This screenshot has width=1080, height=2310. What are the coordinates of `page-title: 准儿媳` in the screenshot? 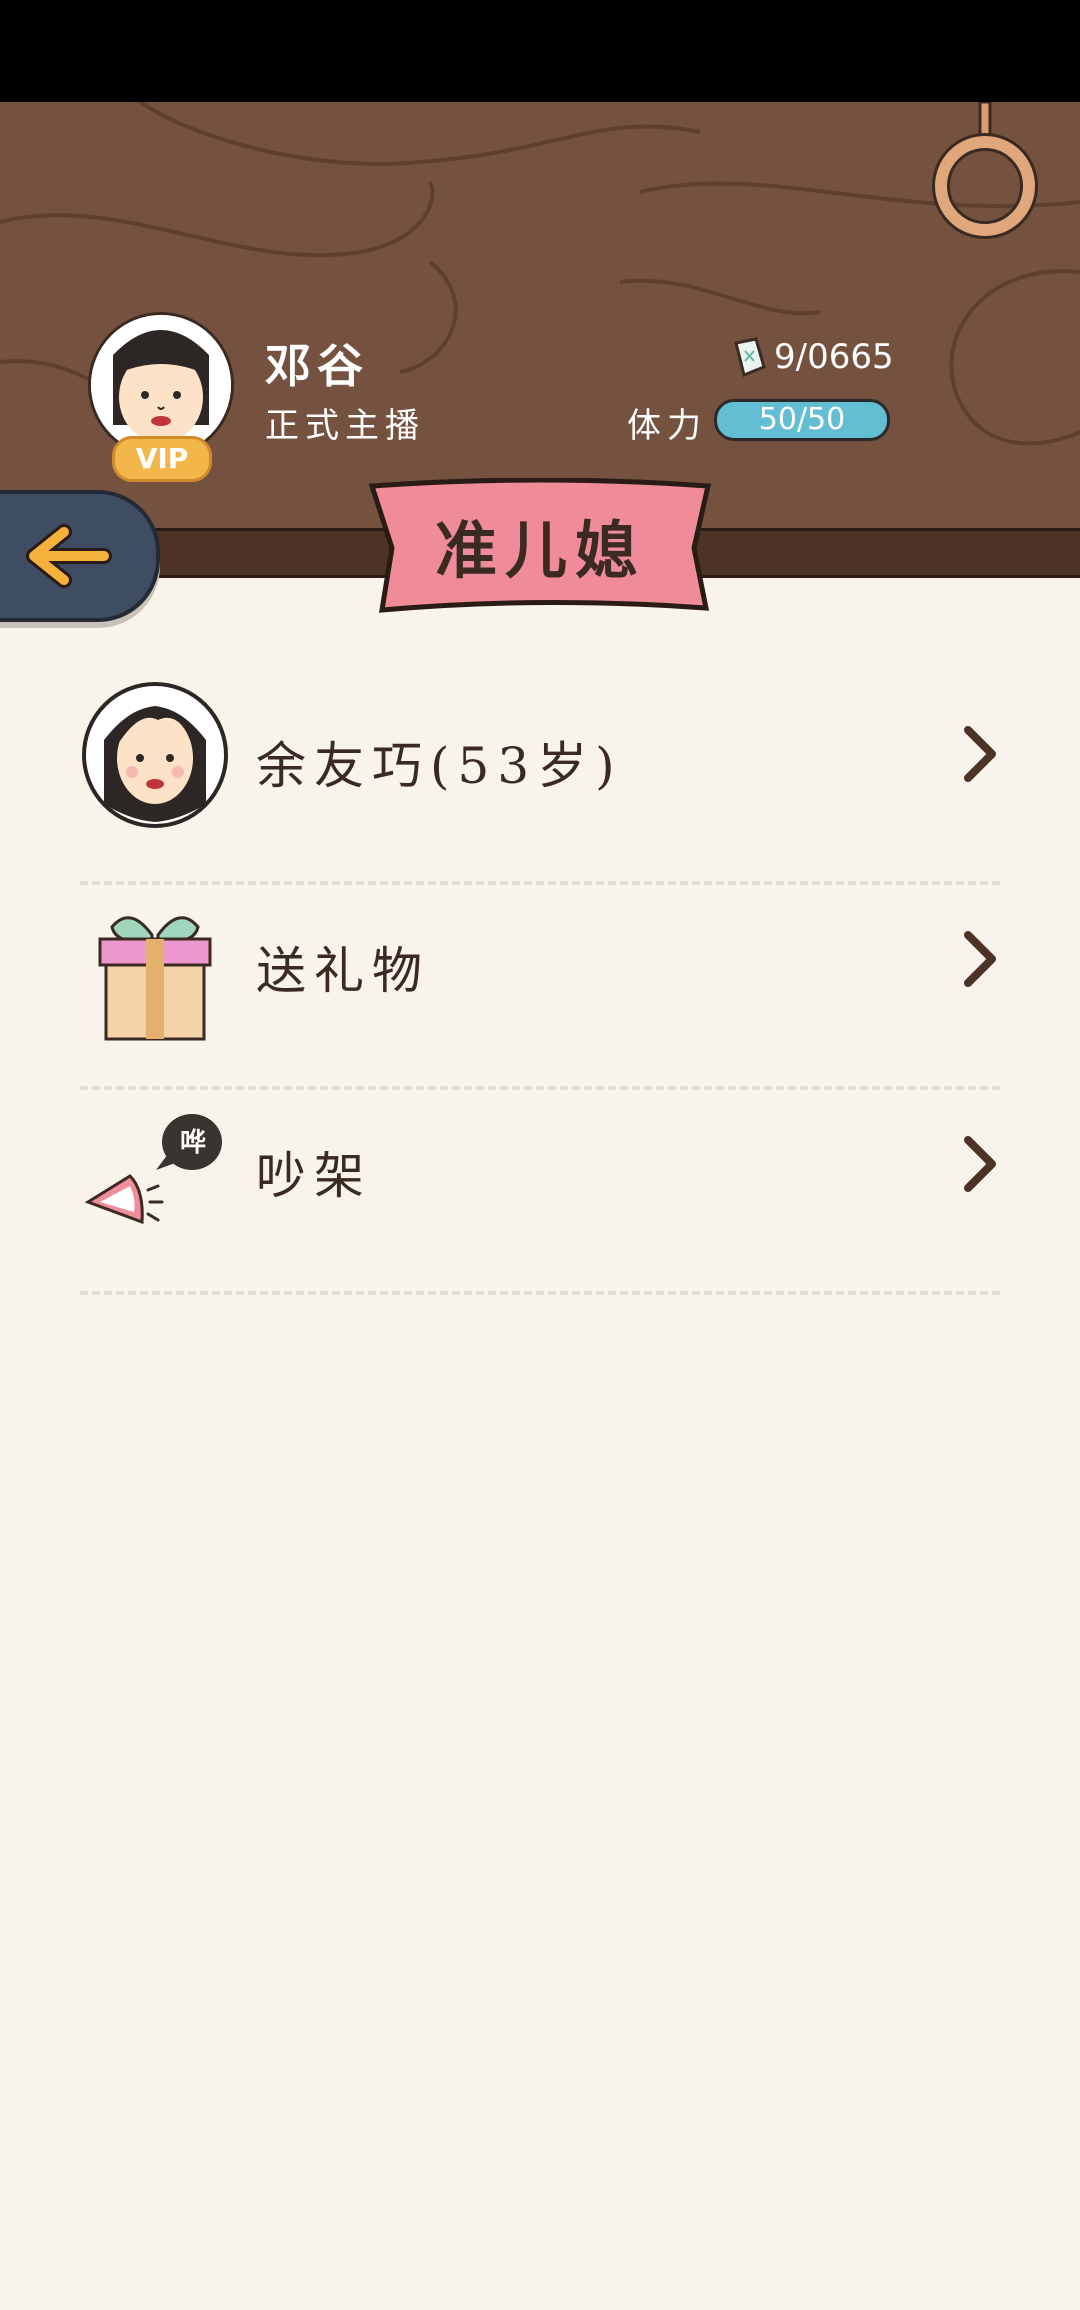 It's located at (539, 550).